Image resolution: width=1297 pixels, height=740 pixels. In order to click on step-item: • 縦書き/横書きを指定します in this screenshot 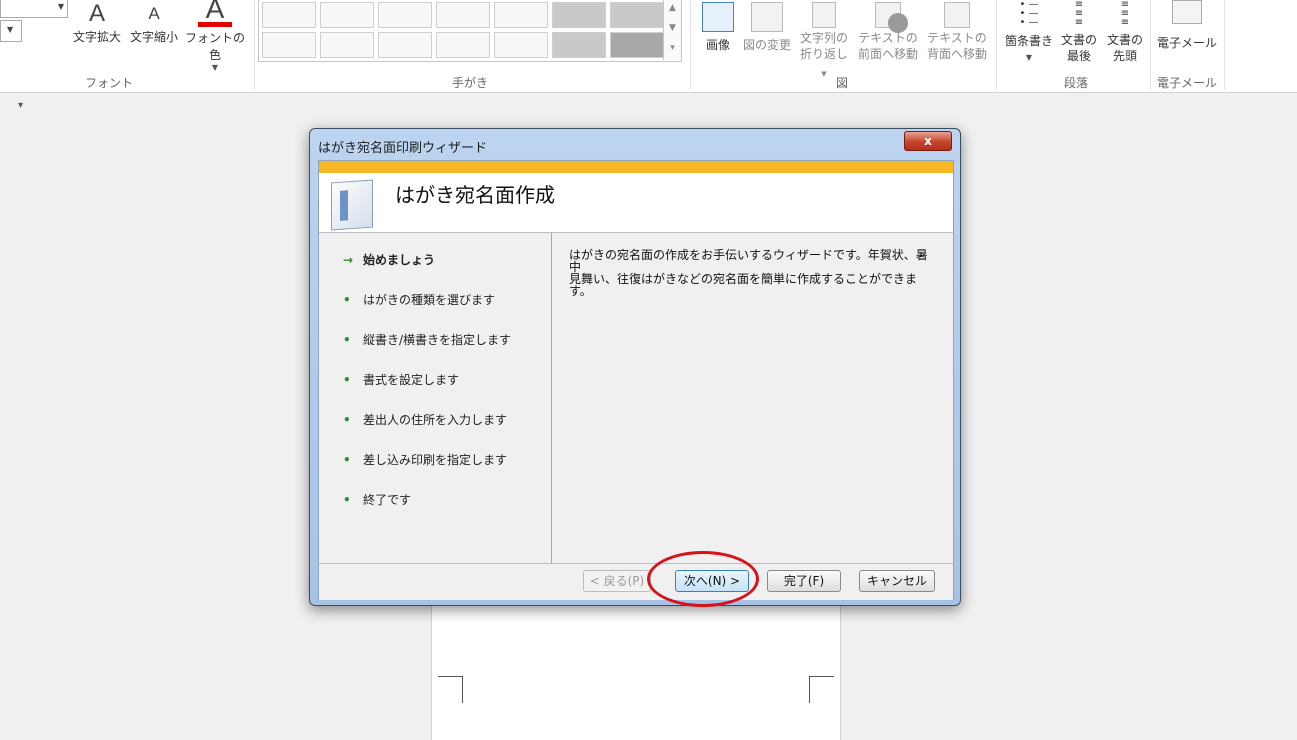, I will do `click(427, 339)`.